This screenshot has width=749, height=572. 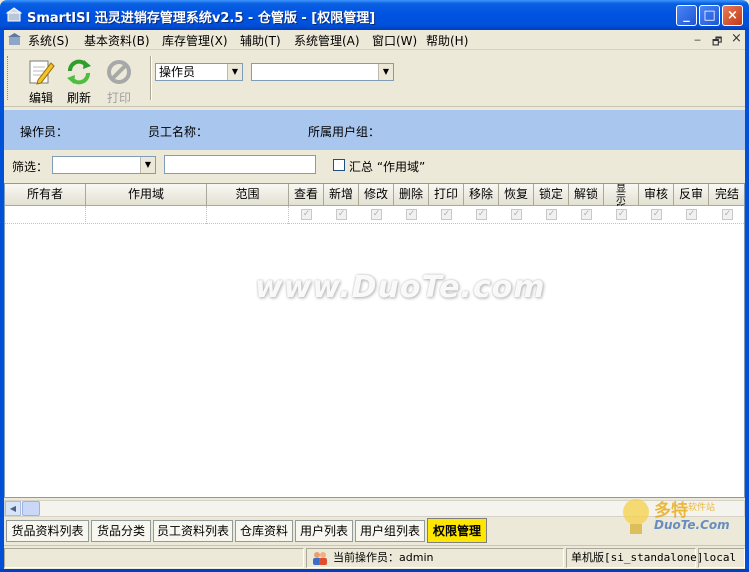 What do you see at coordinates (42, 72) in the screenshot?
I see `pencil-icon` at bounding box center [42, 72].